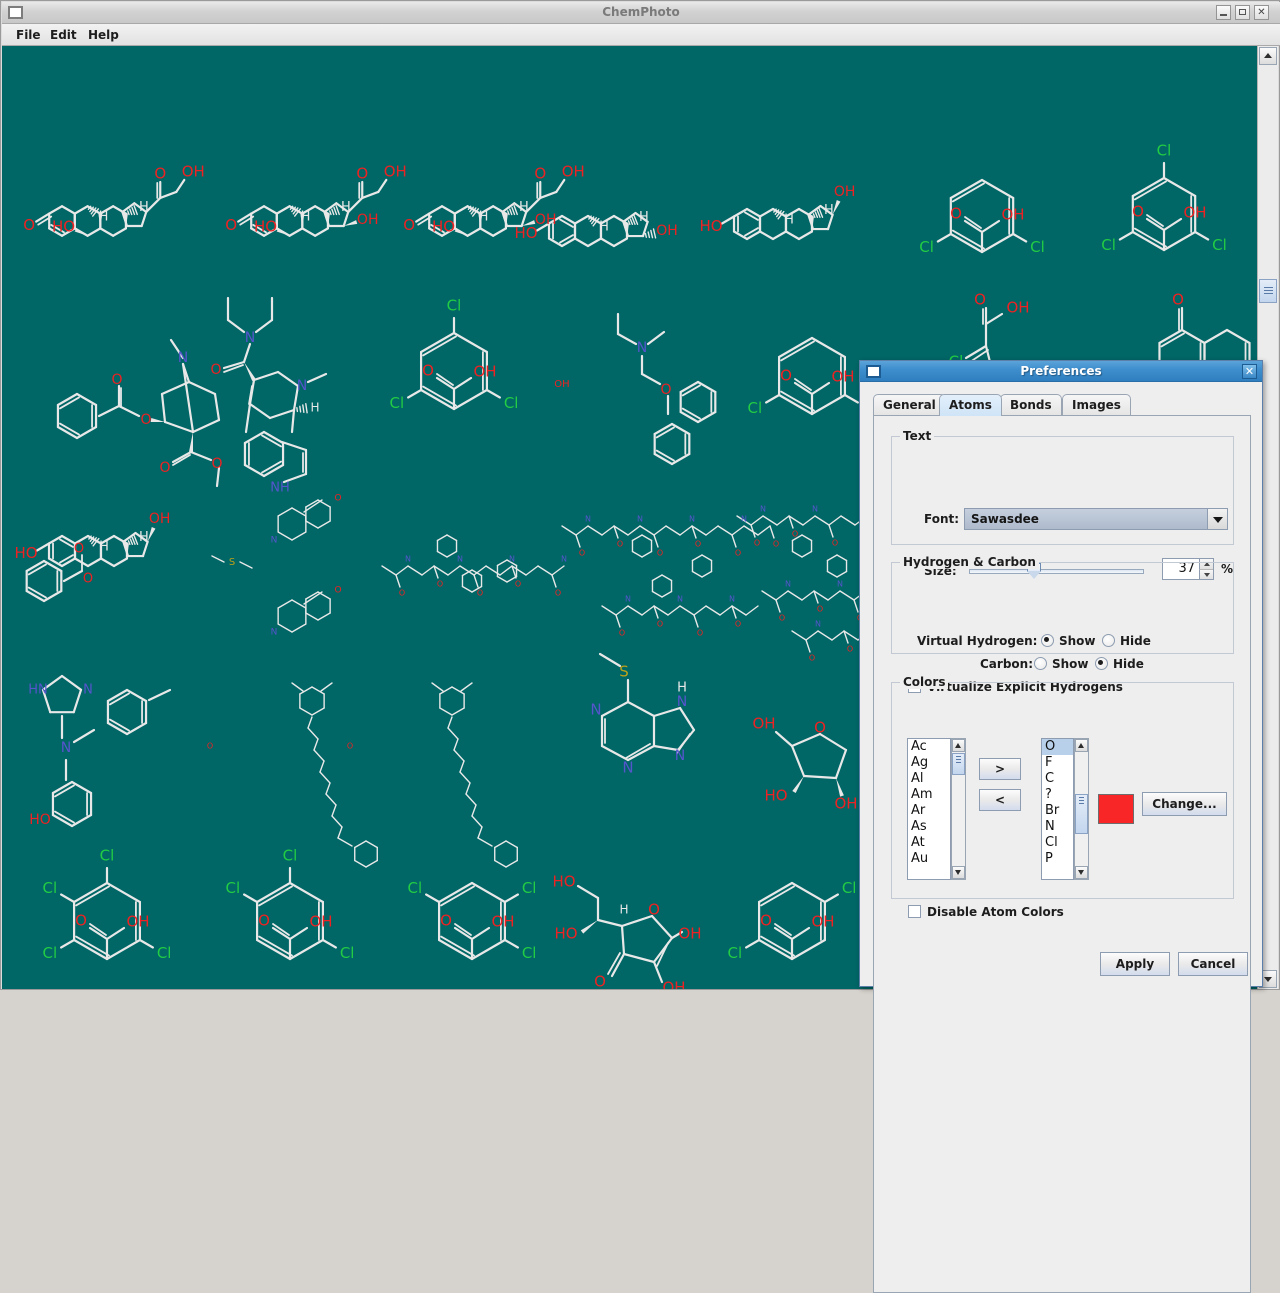 The width and height of the screenshot is (1280, 1293). Describe the element at coordinates (929, 795) in the screenshot. I see `list-item: Am` at that location.